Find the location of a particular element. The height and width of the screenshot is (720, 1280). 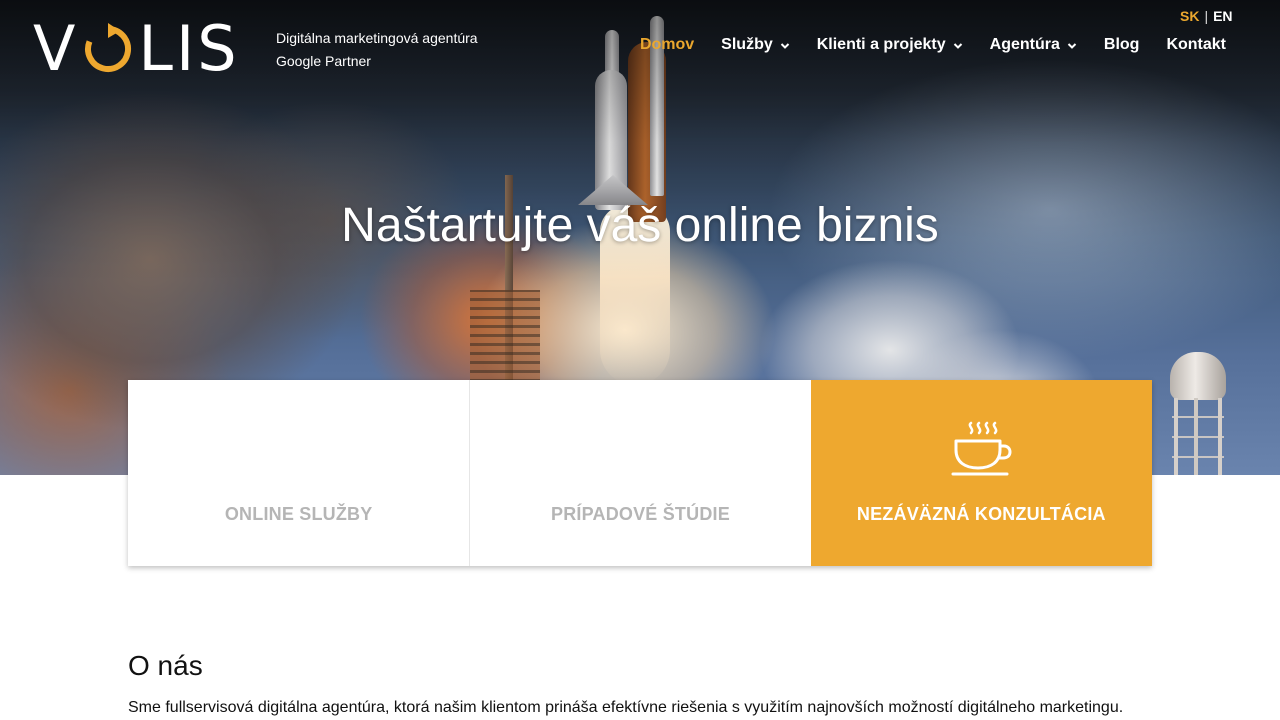

volis-logo: V LIS is located at coordinates (136, 49).